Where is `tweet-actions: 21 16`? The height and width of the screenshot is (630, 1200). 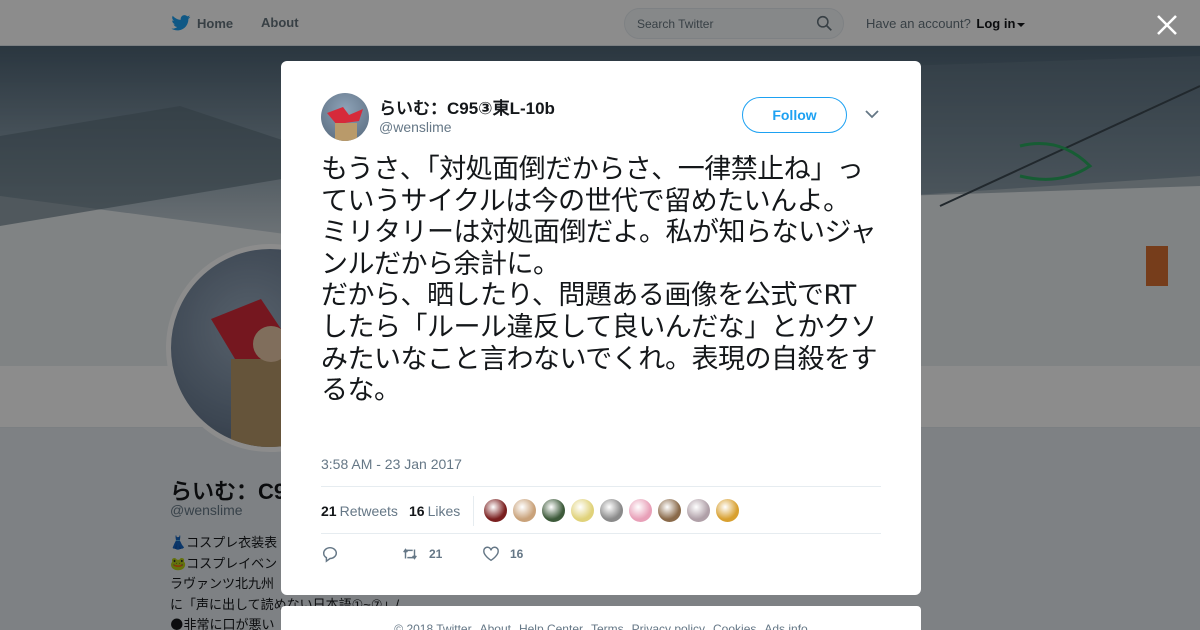
tweet-actions: 21 16 is located at coordinates (601, 556).